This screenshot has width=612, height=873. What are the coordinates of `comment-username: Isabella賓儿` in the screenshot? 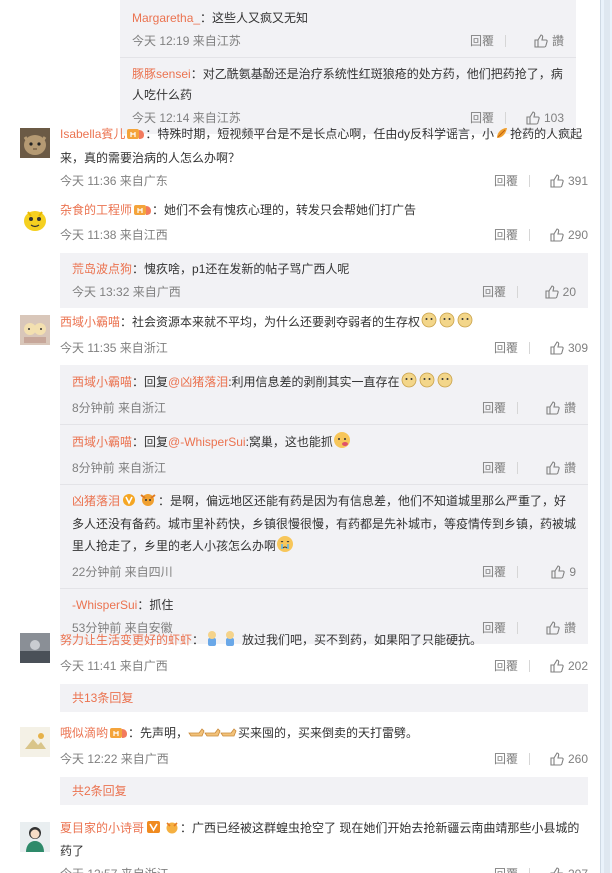 It's located at (92, 134).